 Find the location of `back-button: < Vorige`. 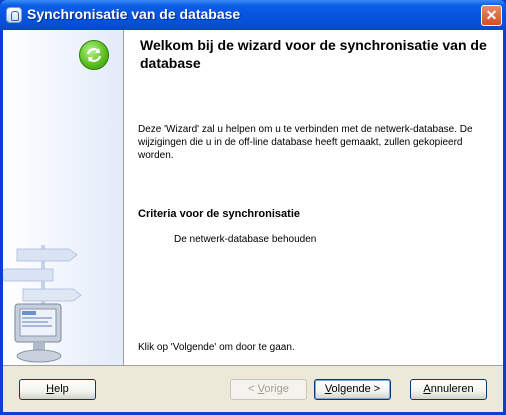

back-button: < Vorige is located at coordinates (268, 389).